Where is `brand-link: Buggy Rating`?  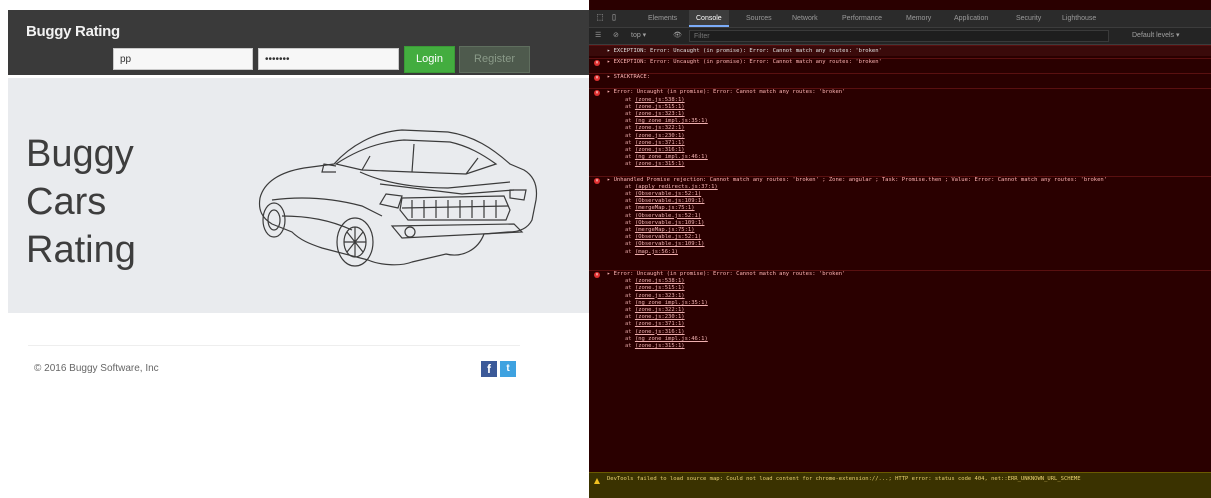
brand-link: Buggy Rating is located at coordinates (73, 31).